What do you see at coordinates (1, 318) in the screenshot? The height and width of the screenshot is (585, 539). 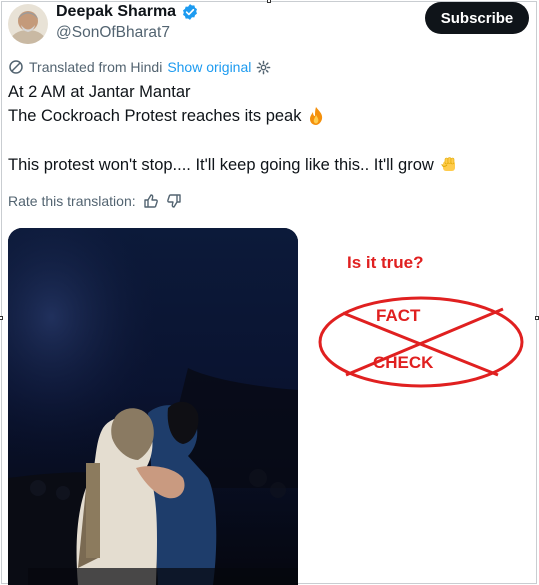 I see `resize-handle-left` at bounding box center [1, 318].